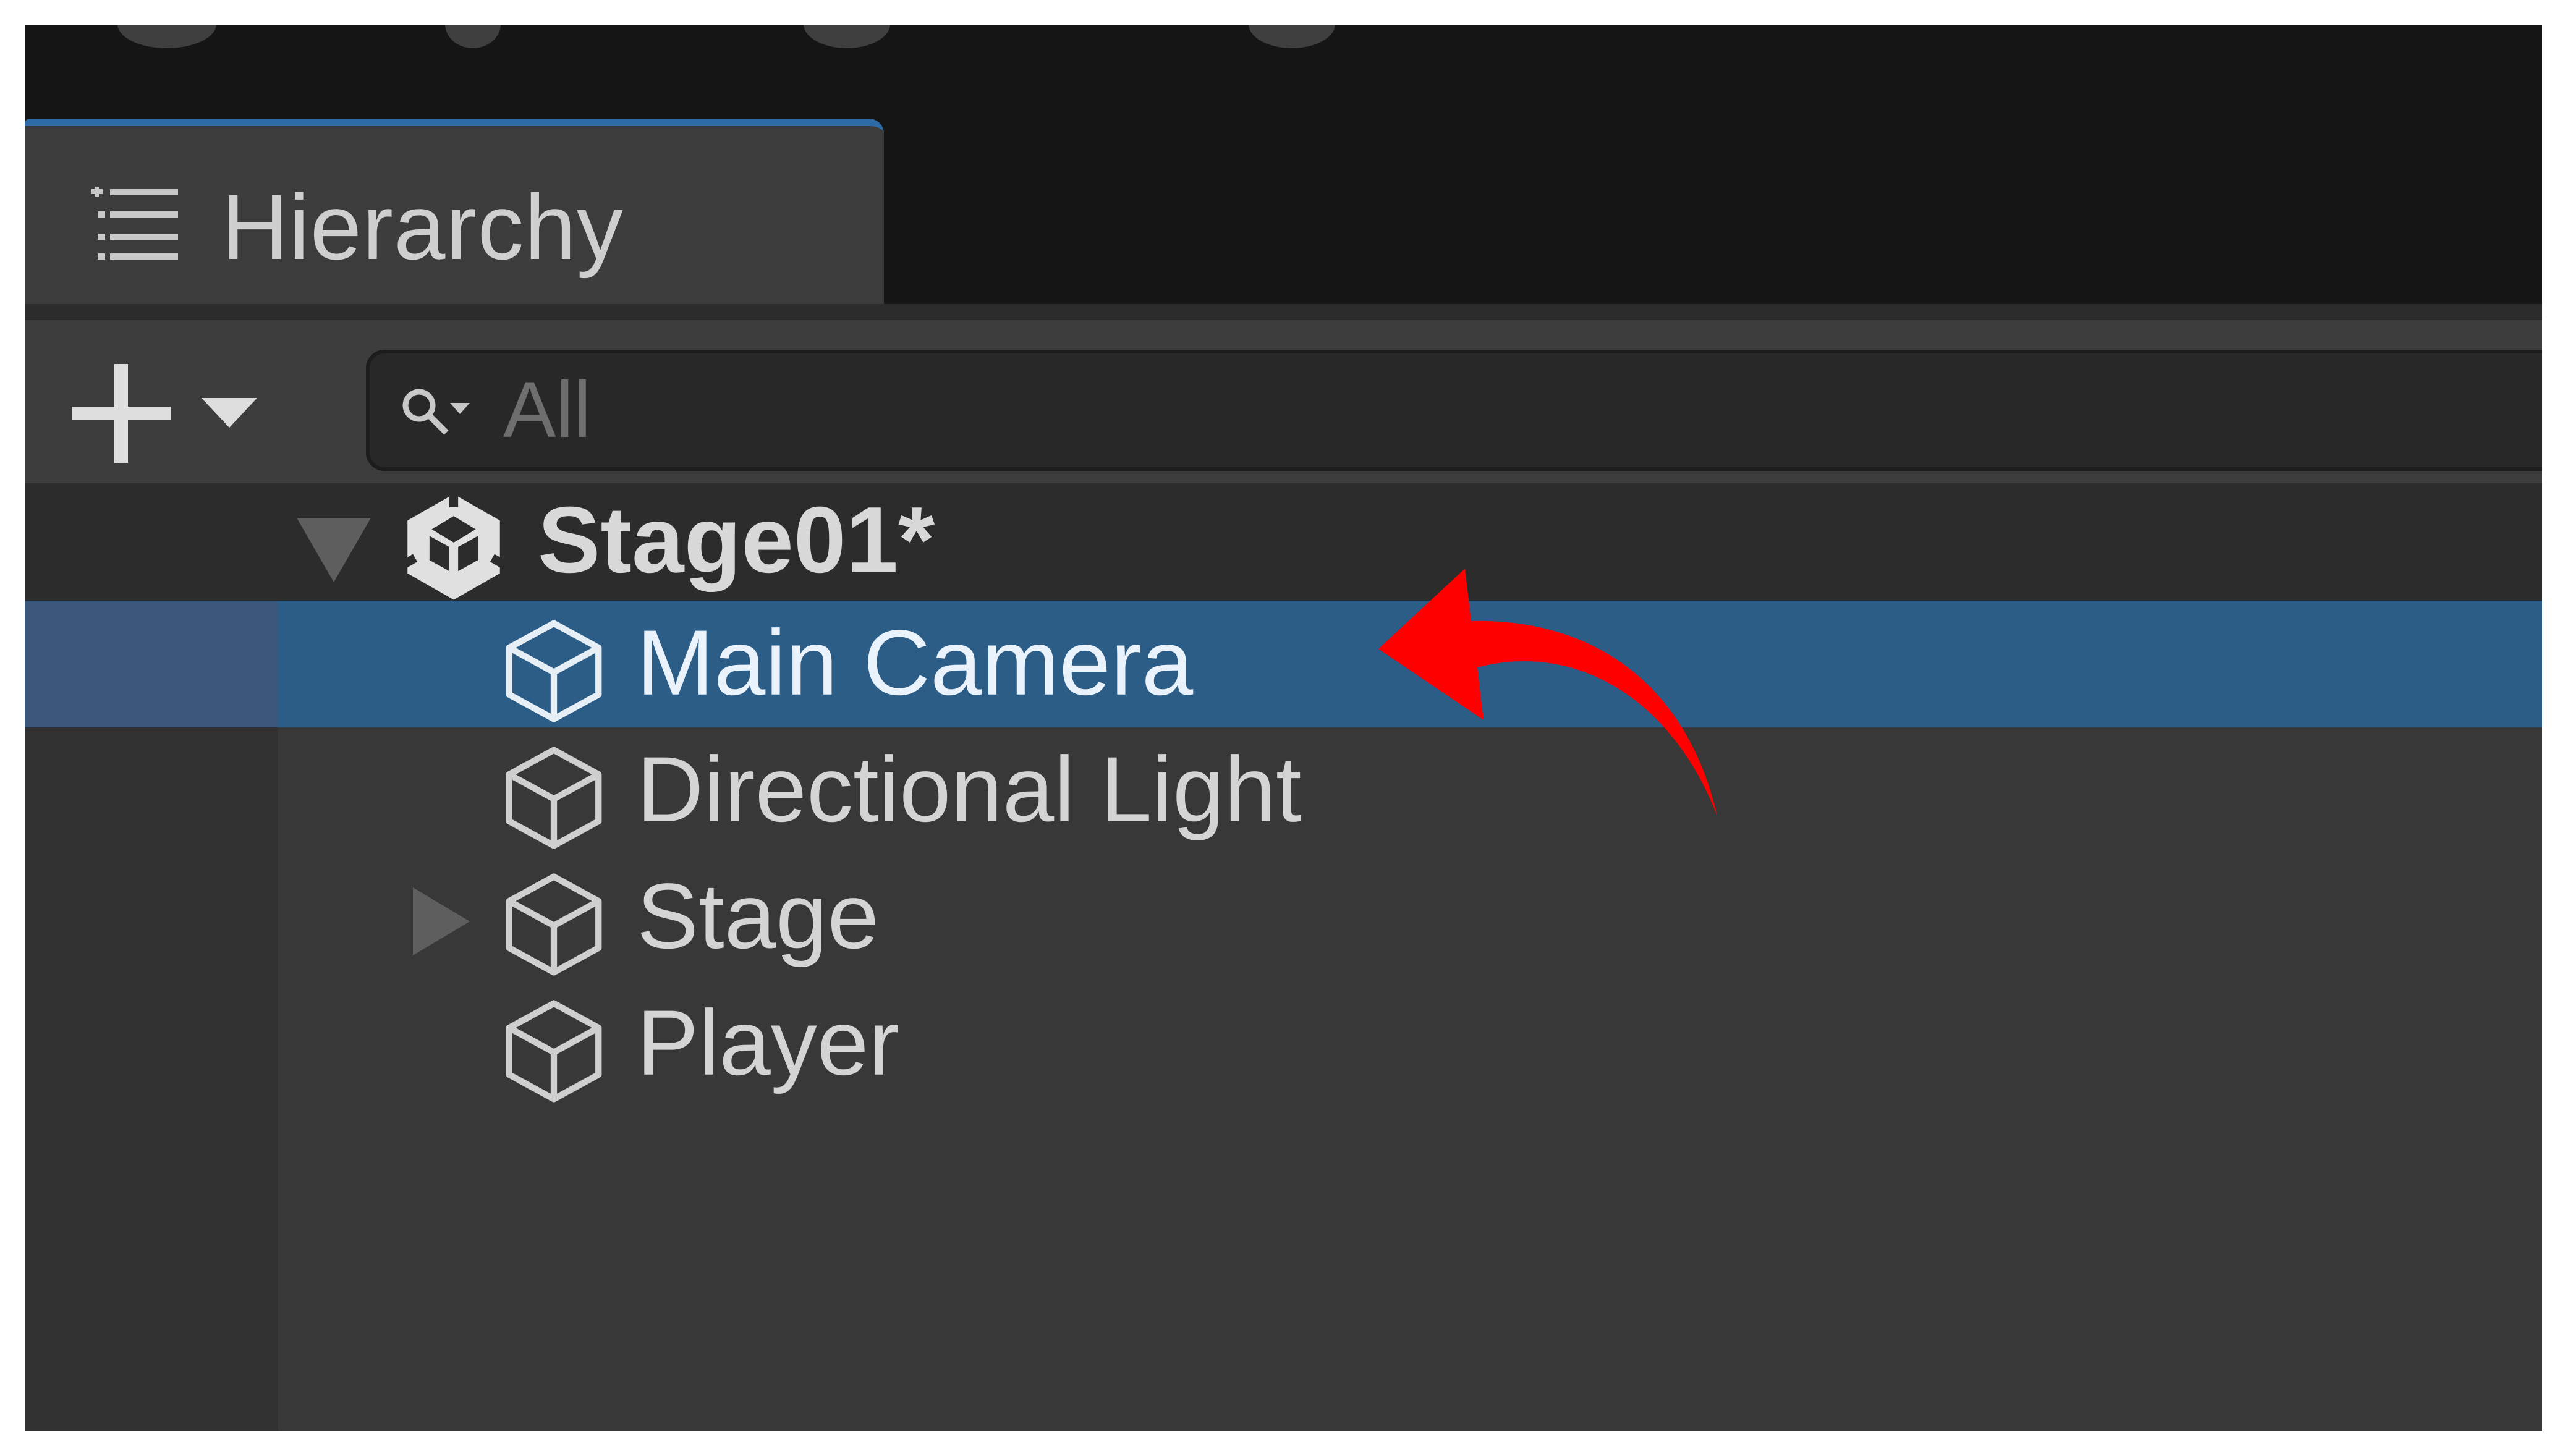 The width and height of the screenshot is (2564, 1456). I want to click on search-input, so click(1183, 410).